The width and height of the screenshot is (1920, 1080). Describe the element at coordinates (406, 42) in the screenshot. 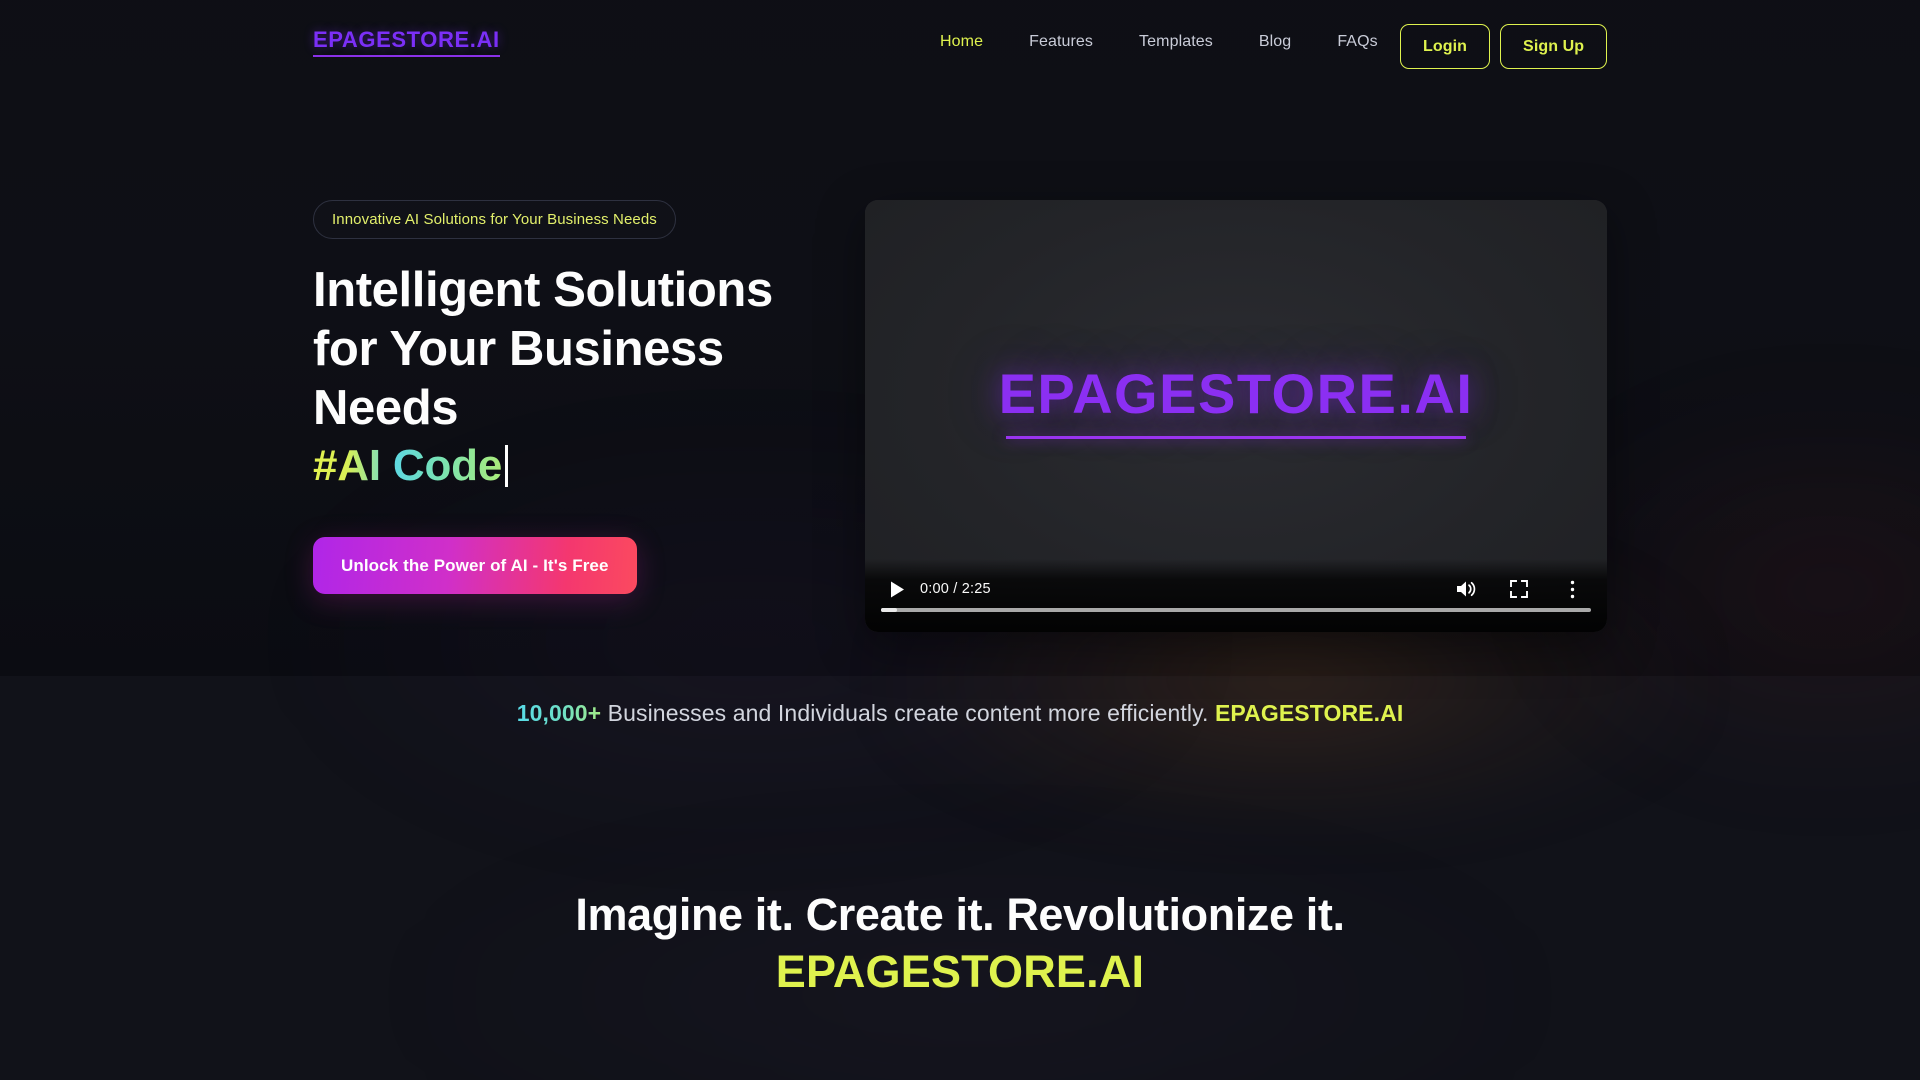

I see `site-logo: EPAGESTORE.AI` at that location.